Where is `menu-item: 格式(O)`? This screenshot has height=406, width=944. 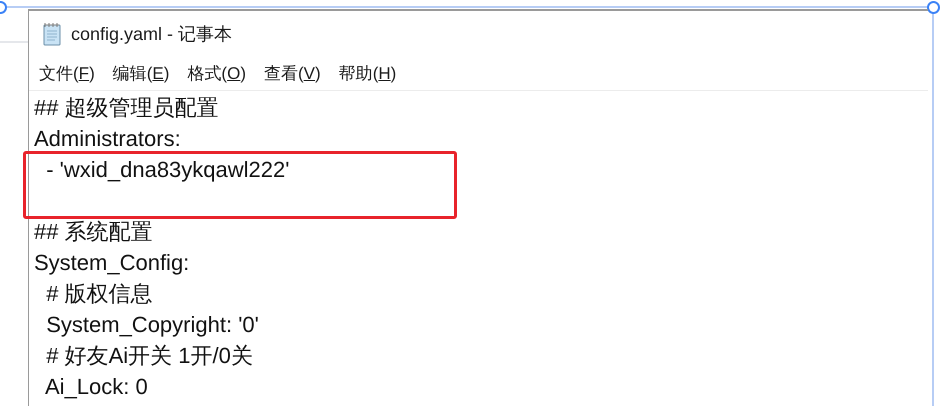 menu-item: 格式(O) is located at coordinates (216, 73).